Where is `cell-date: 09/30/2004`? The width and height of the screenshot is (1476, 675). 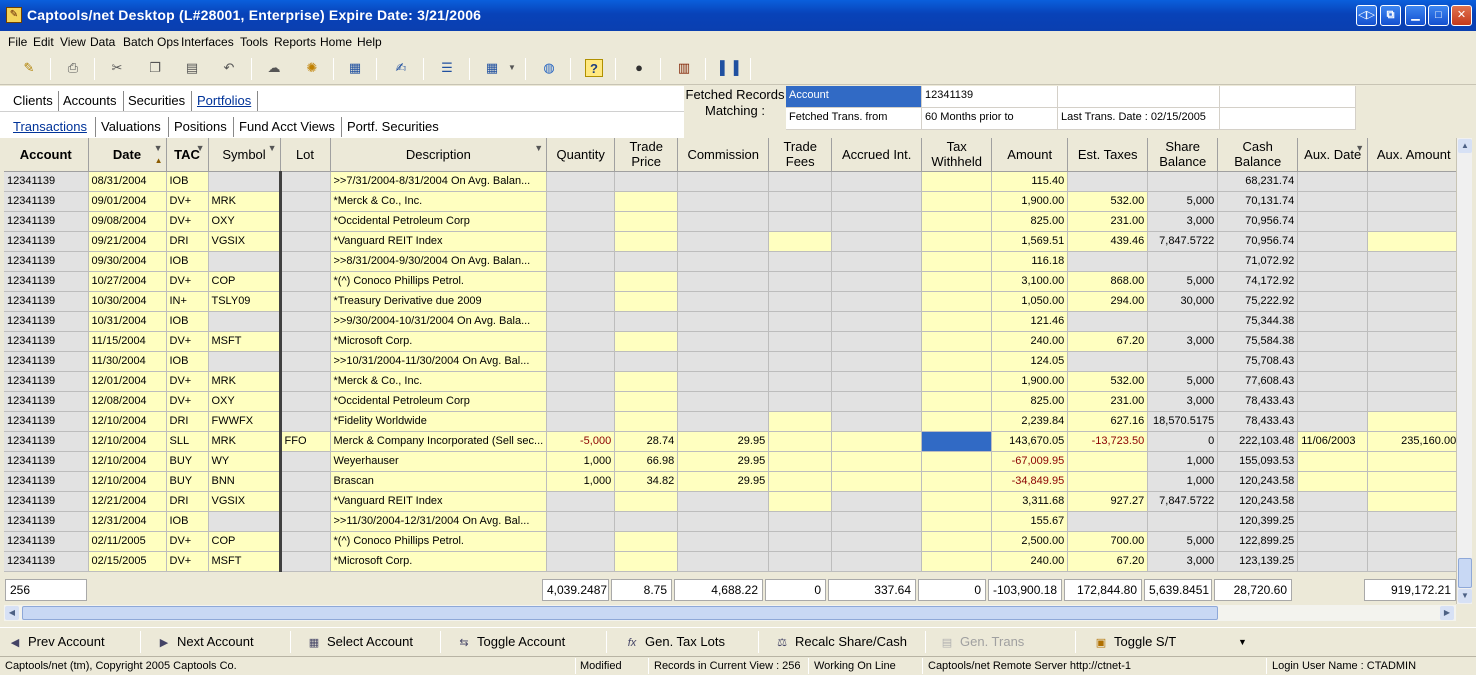
cell-date: 09/30/2004 is located at coordinates (127, 261).